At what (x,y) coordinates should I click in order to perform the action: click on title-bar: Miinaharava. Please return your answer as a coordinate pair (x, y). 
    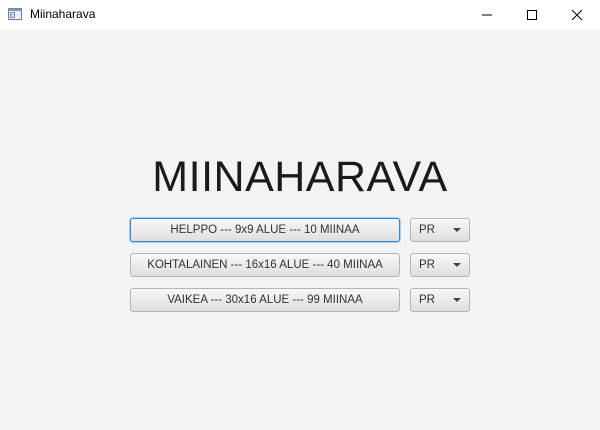
    Looking at the image, I should click on (300, 15).